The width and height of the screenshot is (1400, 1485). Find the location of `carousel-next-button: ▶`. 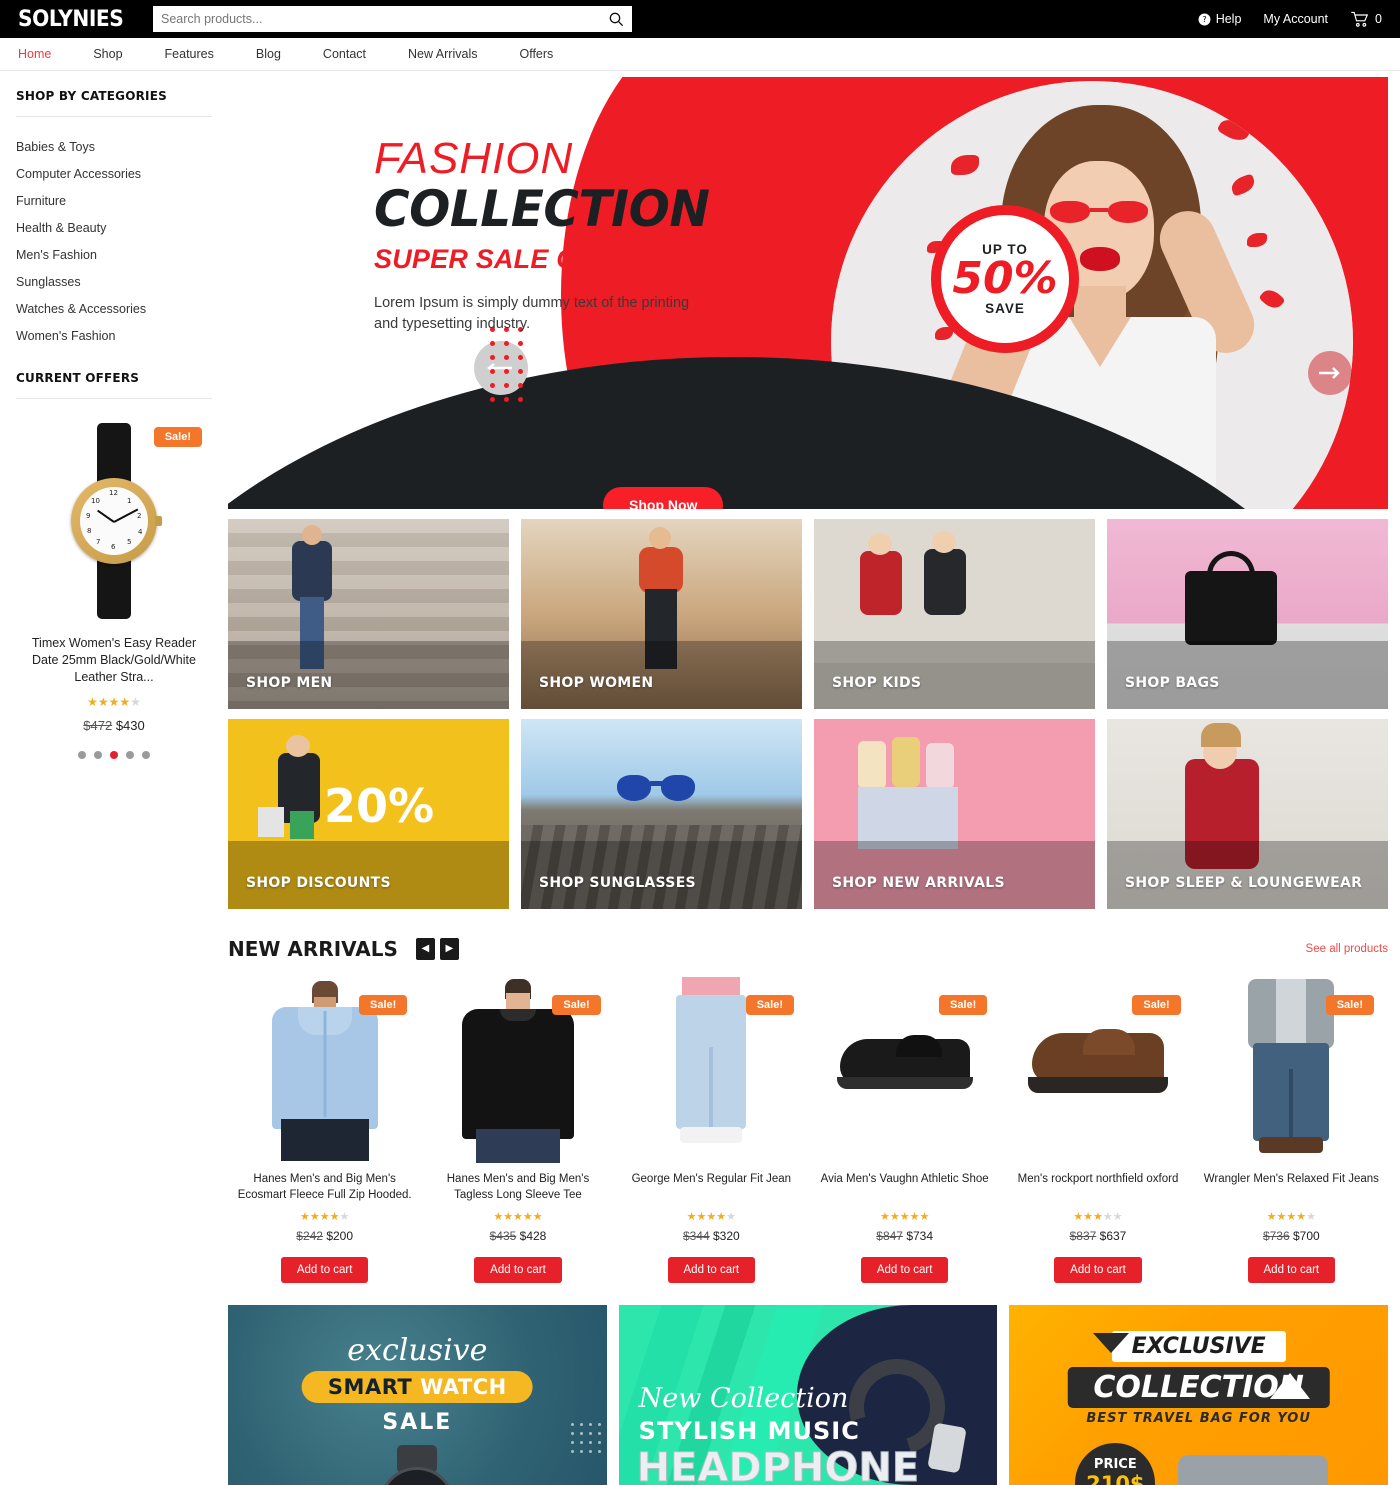

carousel-next-button: ▶ is located at coordinates (449, 949).